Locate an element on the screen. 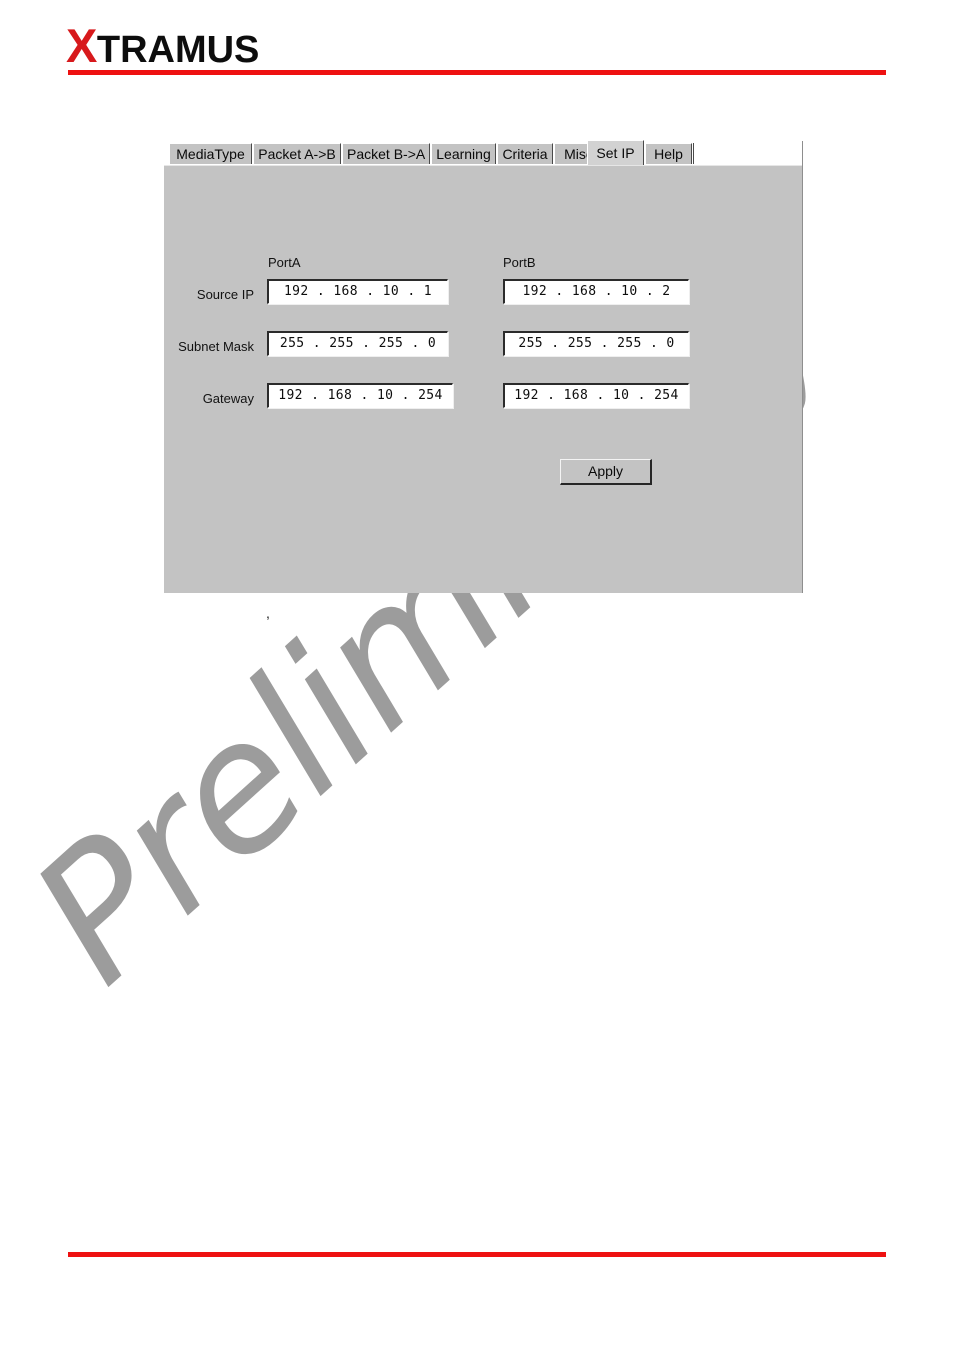 This screenshot has height=1350, width=954. source-ip-porta-input: 192 . 168 . 10 . 1 is located at coordinates (357, 291).